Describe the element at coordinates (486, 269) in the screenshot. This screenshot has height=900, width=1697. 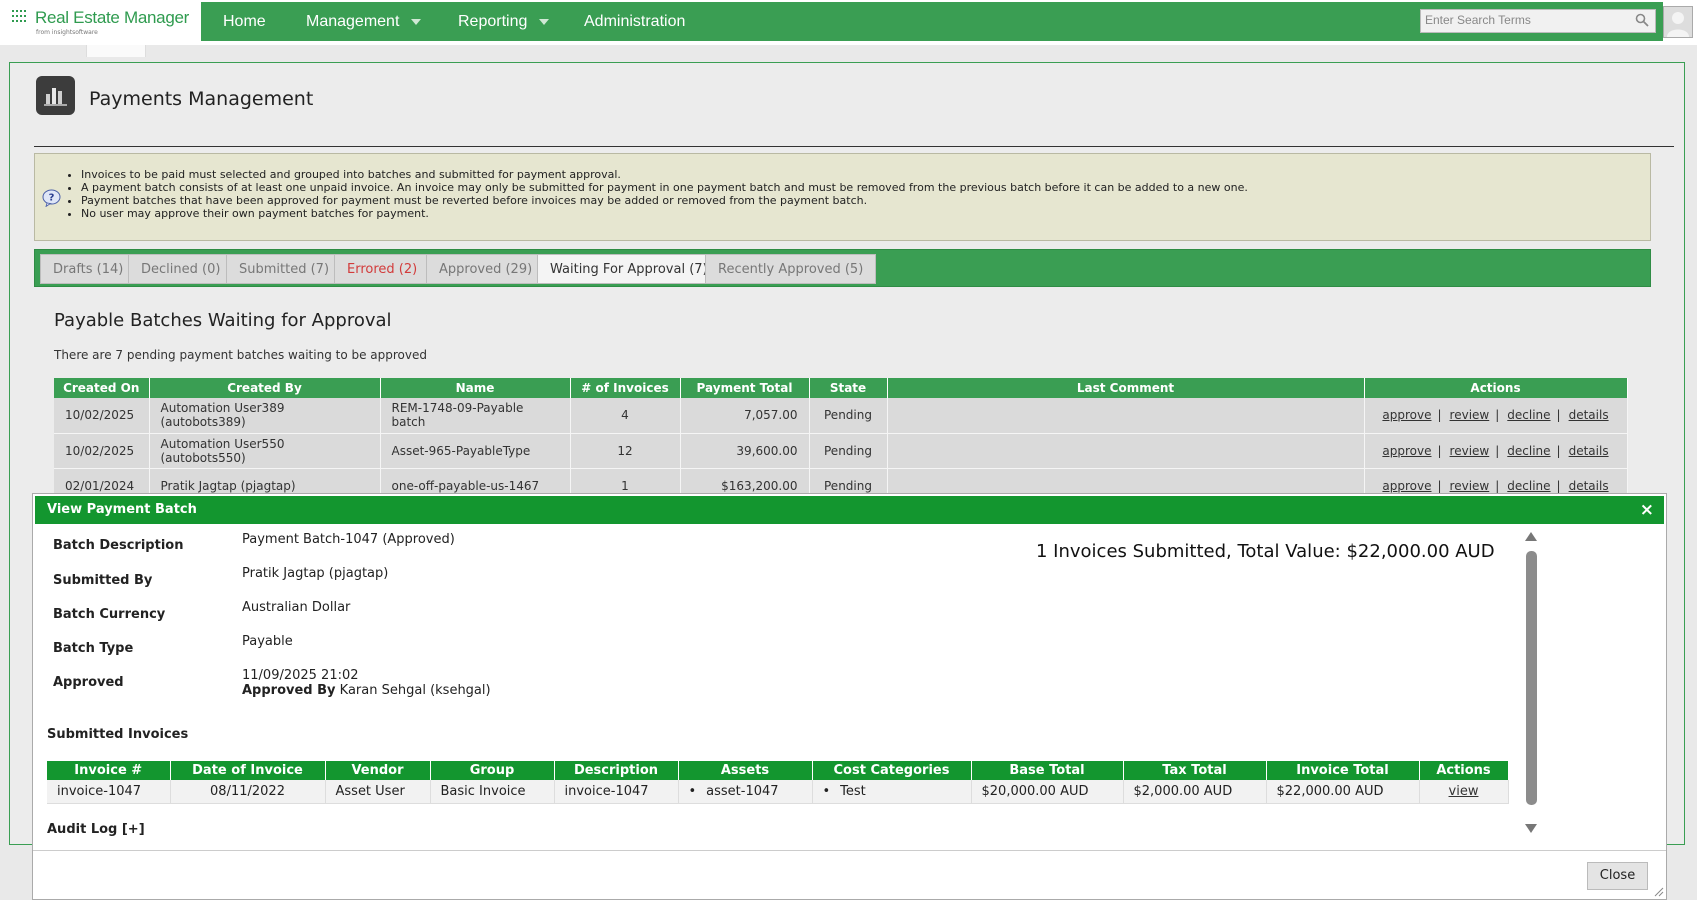
I see `tab-approved: Approved (29)` at that location.